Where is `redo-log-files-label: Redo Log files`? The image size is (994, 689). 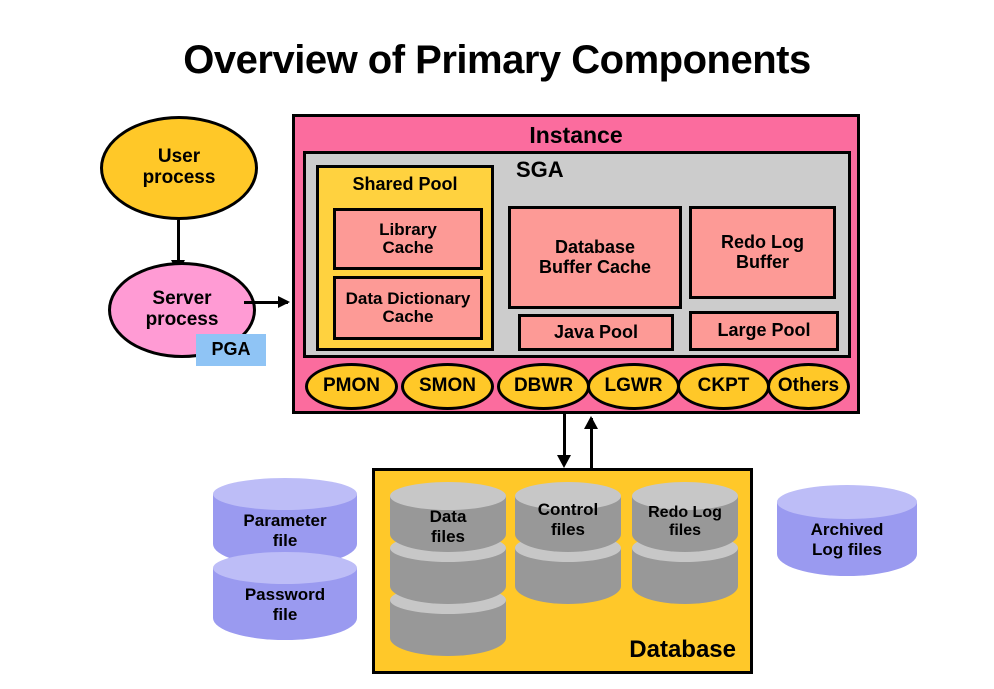
redo-log-files-label: Redo Log files is located at coordinates (685, 522).